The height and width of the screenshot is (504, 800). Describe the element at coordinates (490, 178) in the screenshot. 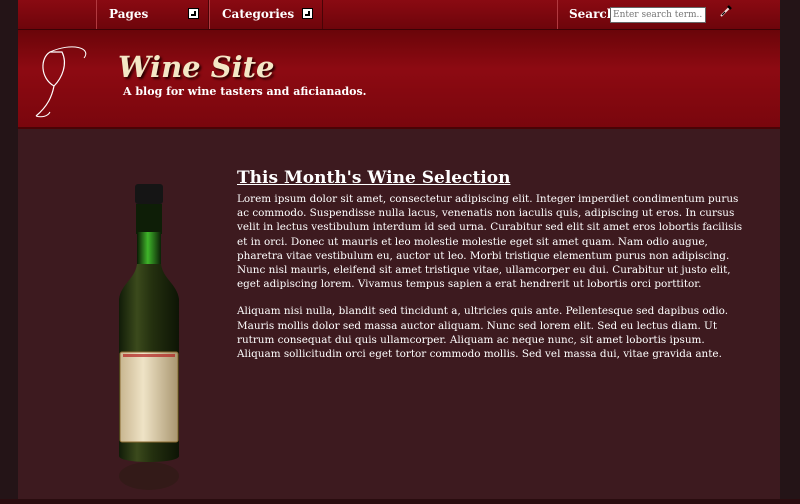

I see `article-heading: This Month's Wine Selection` at that location.